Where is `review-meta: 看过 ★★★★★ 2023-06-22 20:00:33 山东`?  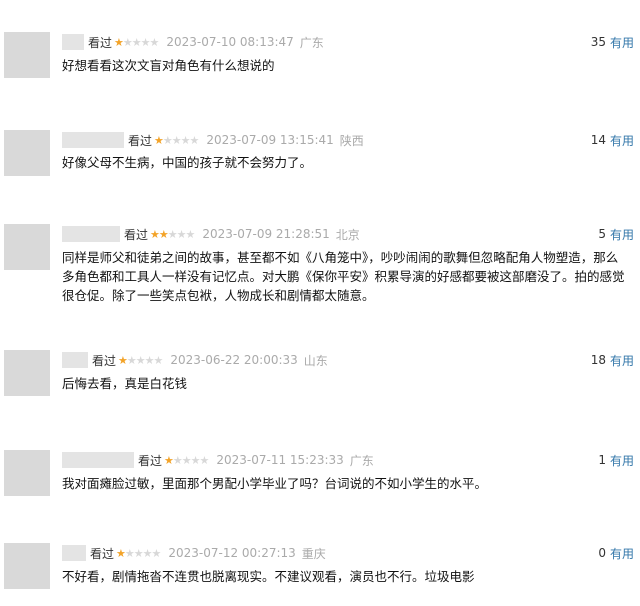
review-meta: 看过 ★★★★★ 2023-06-22 20:00:33 山东 is located at coordinates (195, 360).